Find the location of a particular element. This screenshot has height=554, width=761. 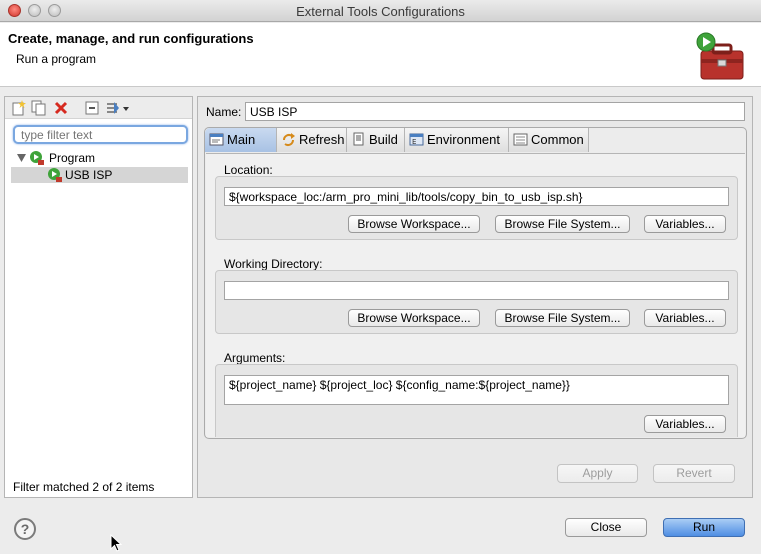

tree-group-program: Program is located at coordinates (100, 158).